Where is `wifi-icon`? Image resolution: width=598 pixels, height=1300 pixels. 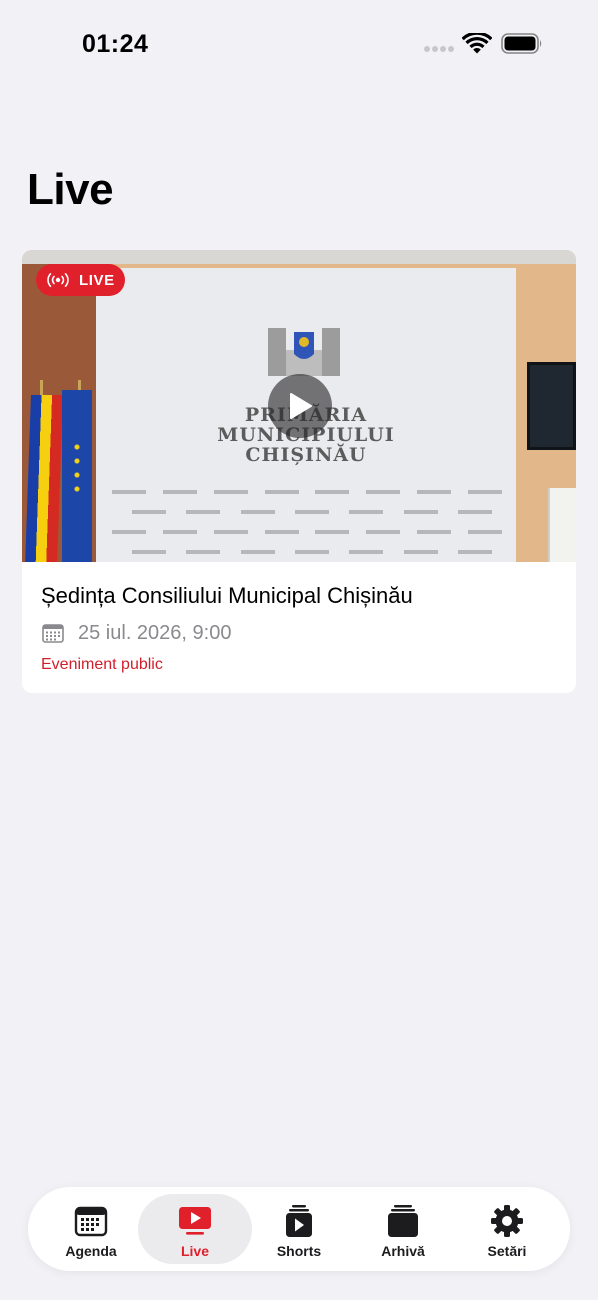
wifi-icon is located at coordinates (477, 43).